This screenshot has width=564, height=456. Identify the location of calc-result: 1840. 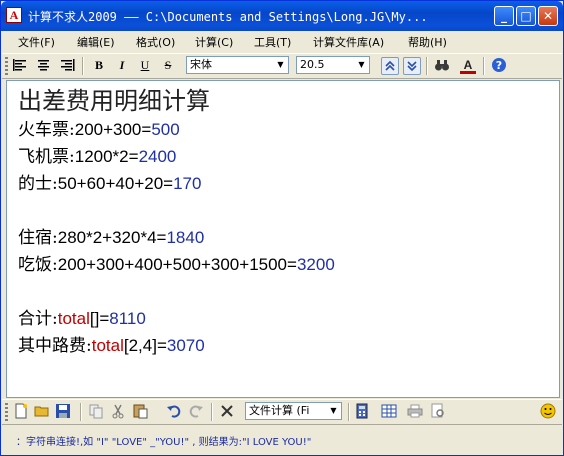
(185, 237).